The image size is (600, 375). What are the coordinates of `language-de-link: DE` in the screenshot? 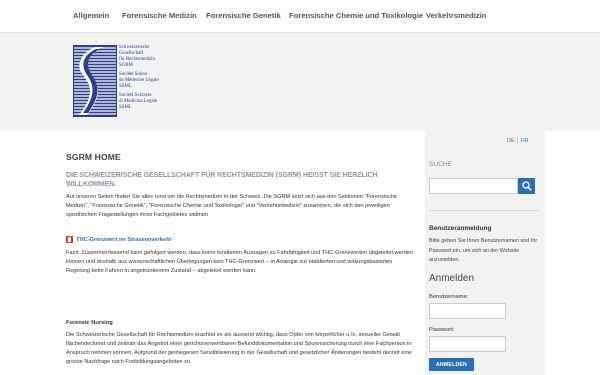 It's located at (511, 141).